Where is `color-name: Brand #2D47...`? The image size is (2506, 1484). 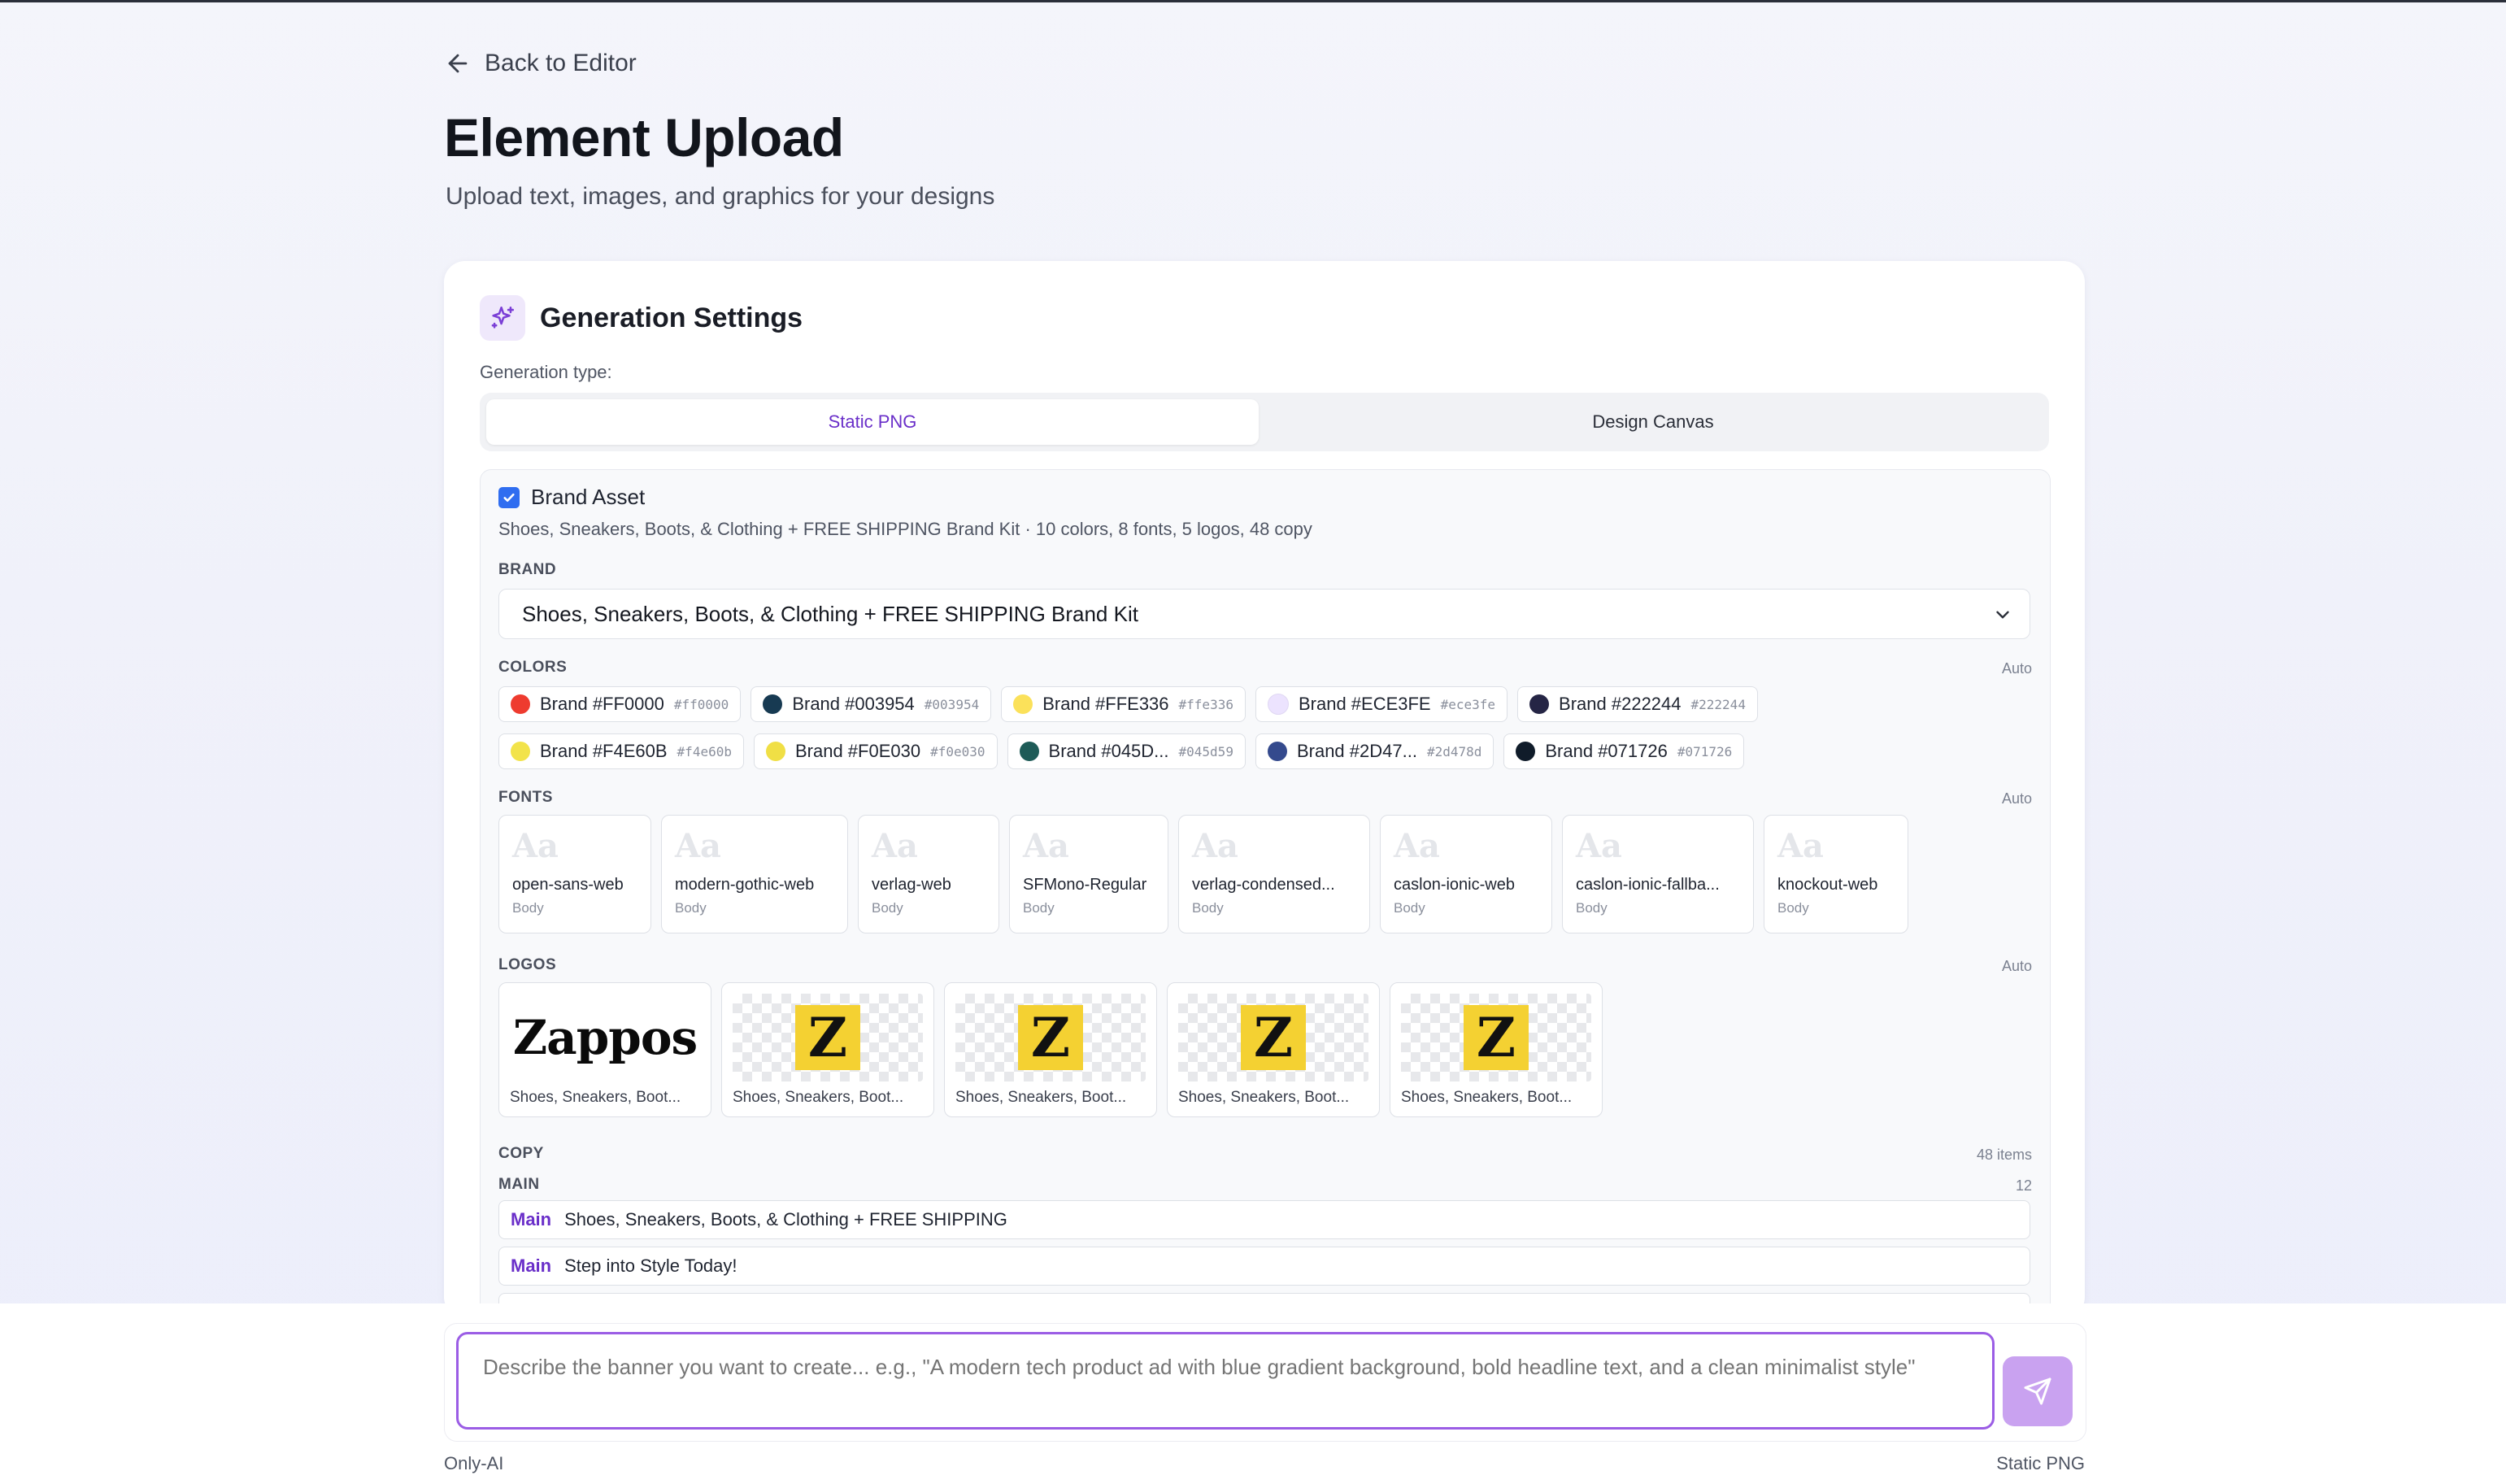
color-name: Brand #2D47... is located at coordinates (1356, 751).